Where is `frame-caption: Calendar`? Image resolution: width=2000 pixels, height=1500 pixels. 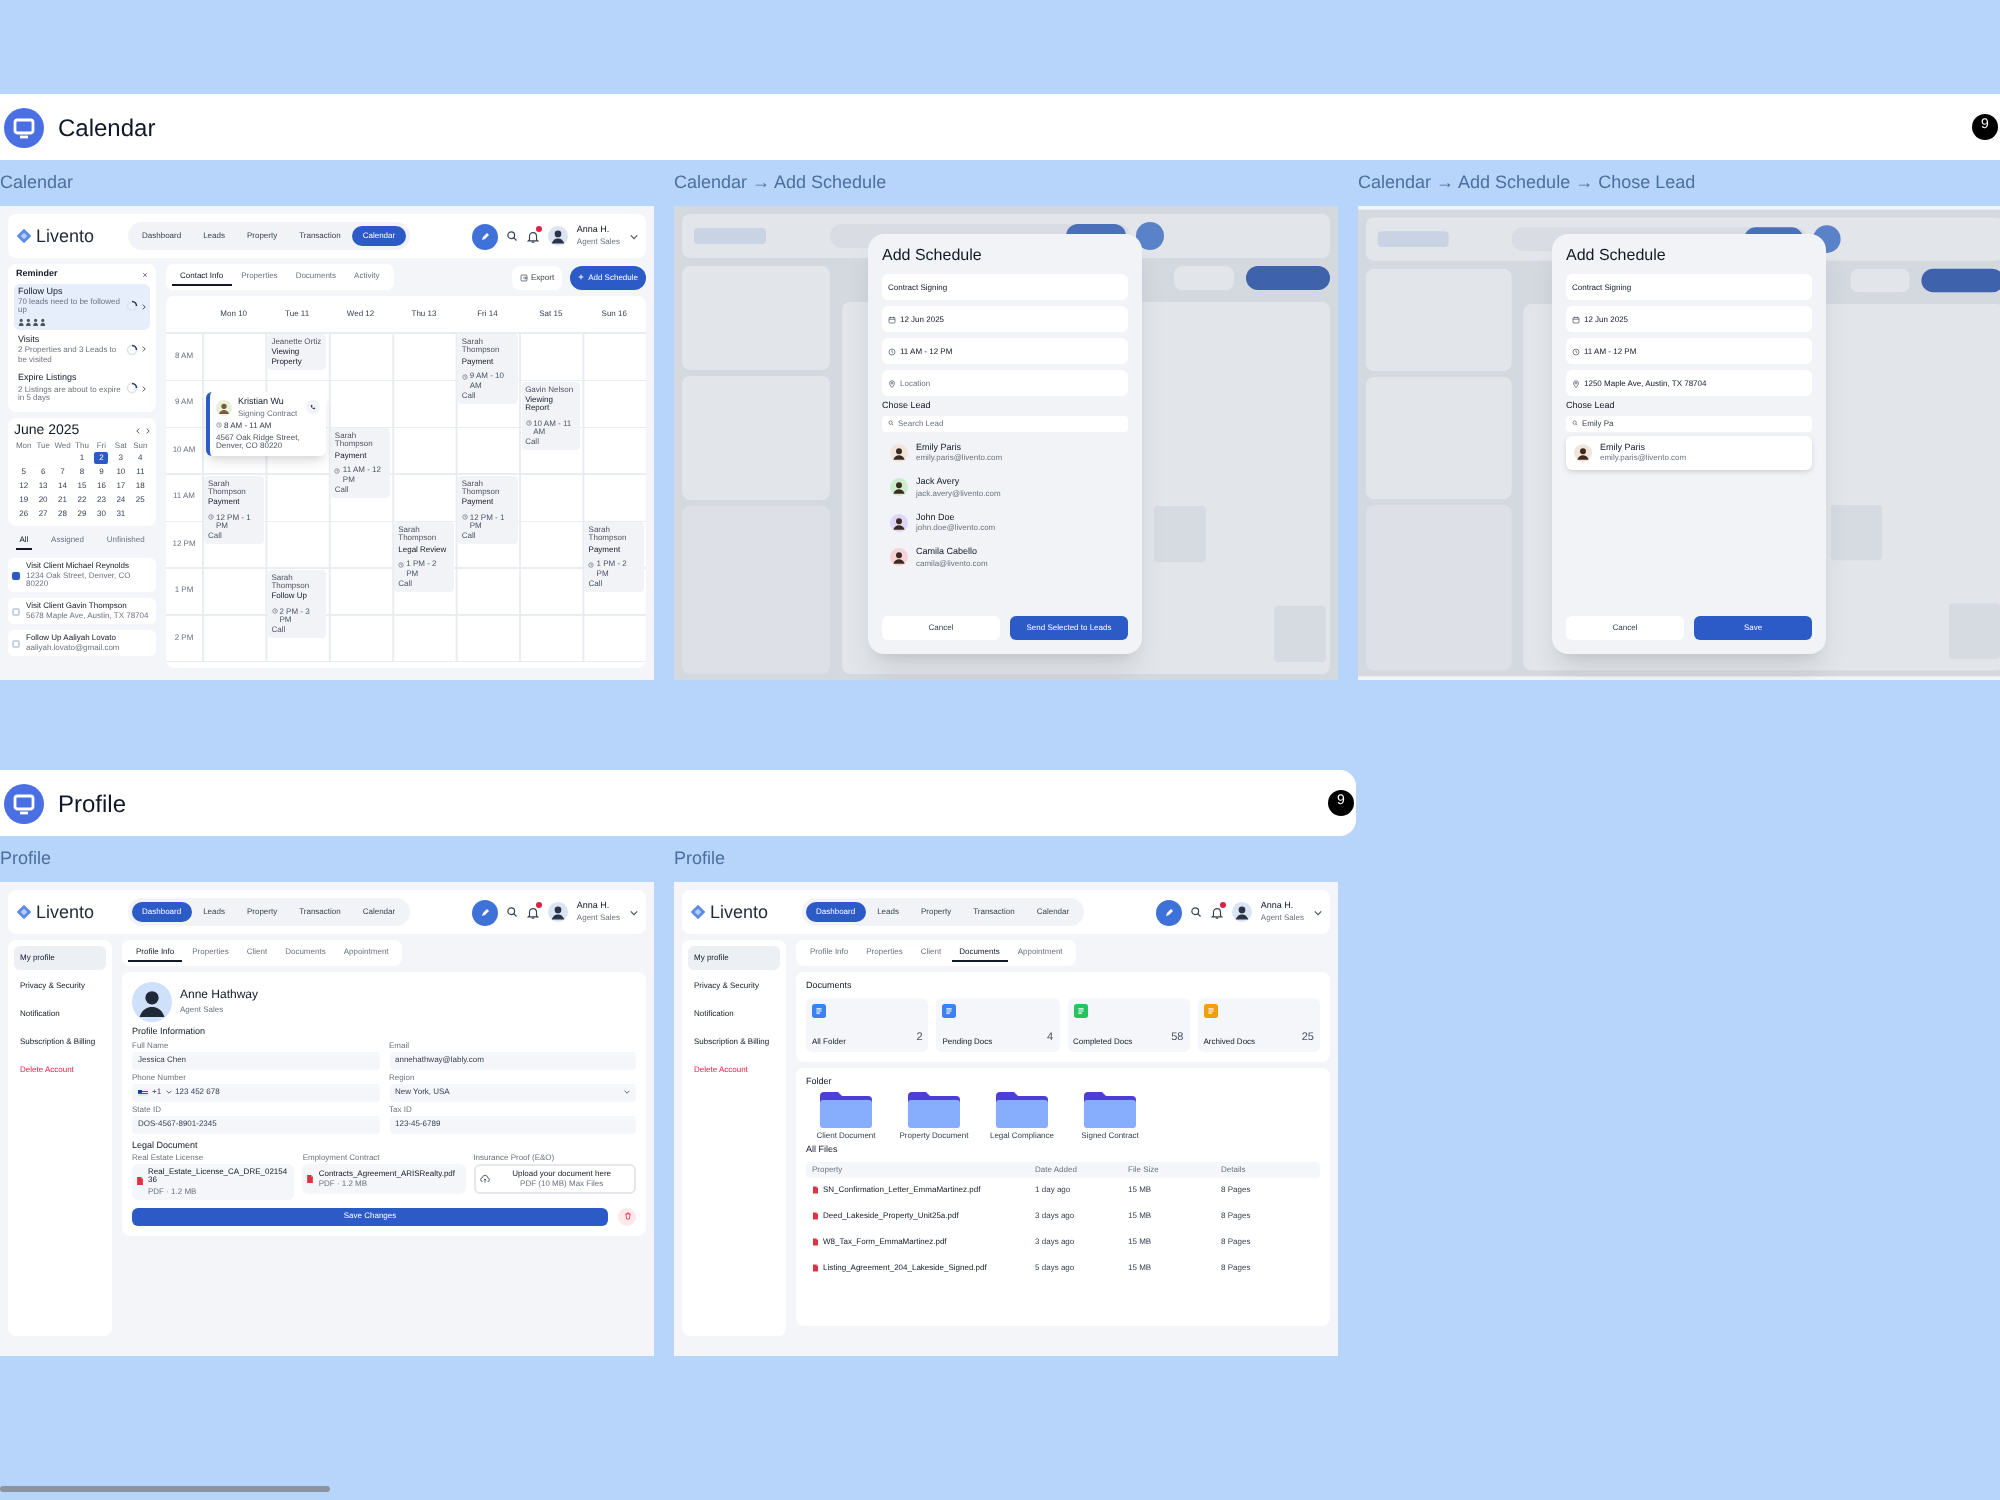
frame-caption: Calendar is located at coordinates (37, 183).